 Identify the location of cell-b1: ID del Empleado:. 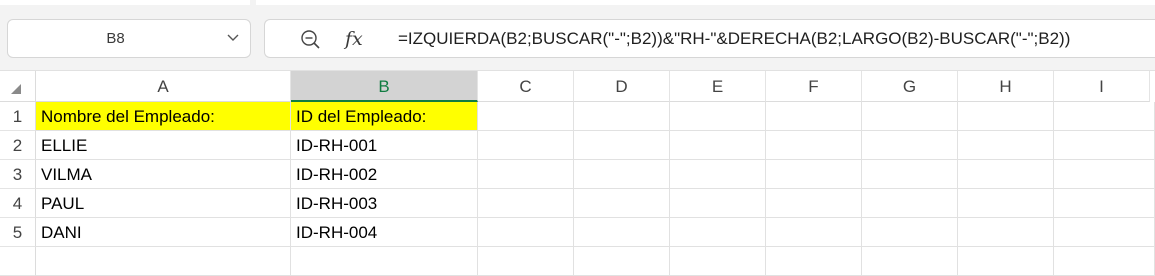
(384, 116).